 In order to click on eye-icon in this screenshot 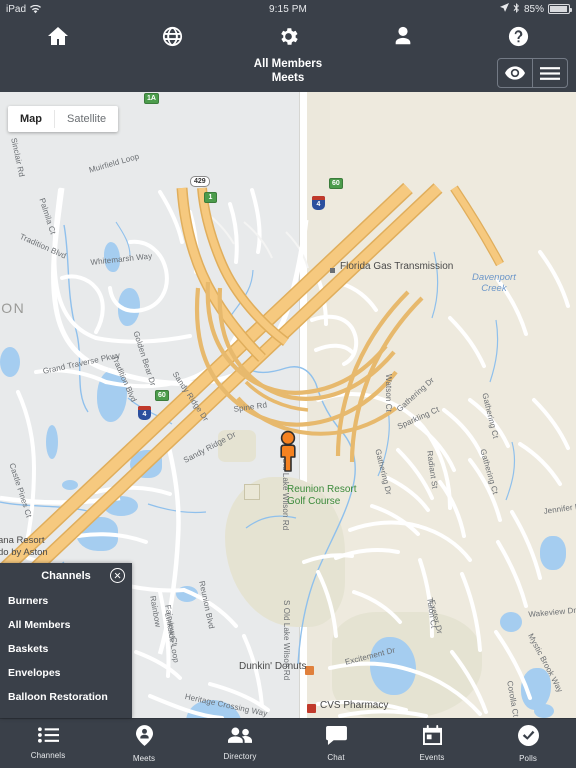, I will do `click(515, 73)`.